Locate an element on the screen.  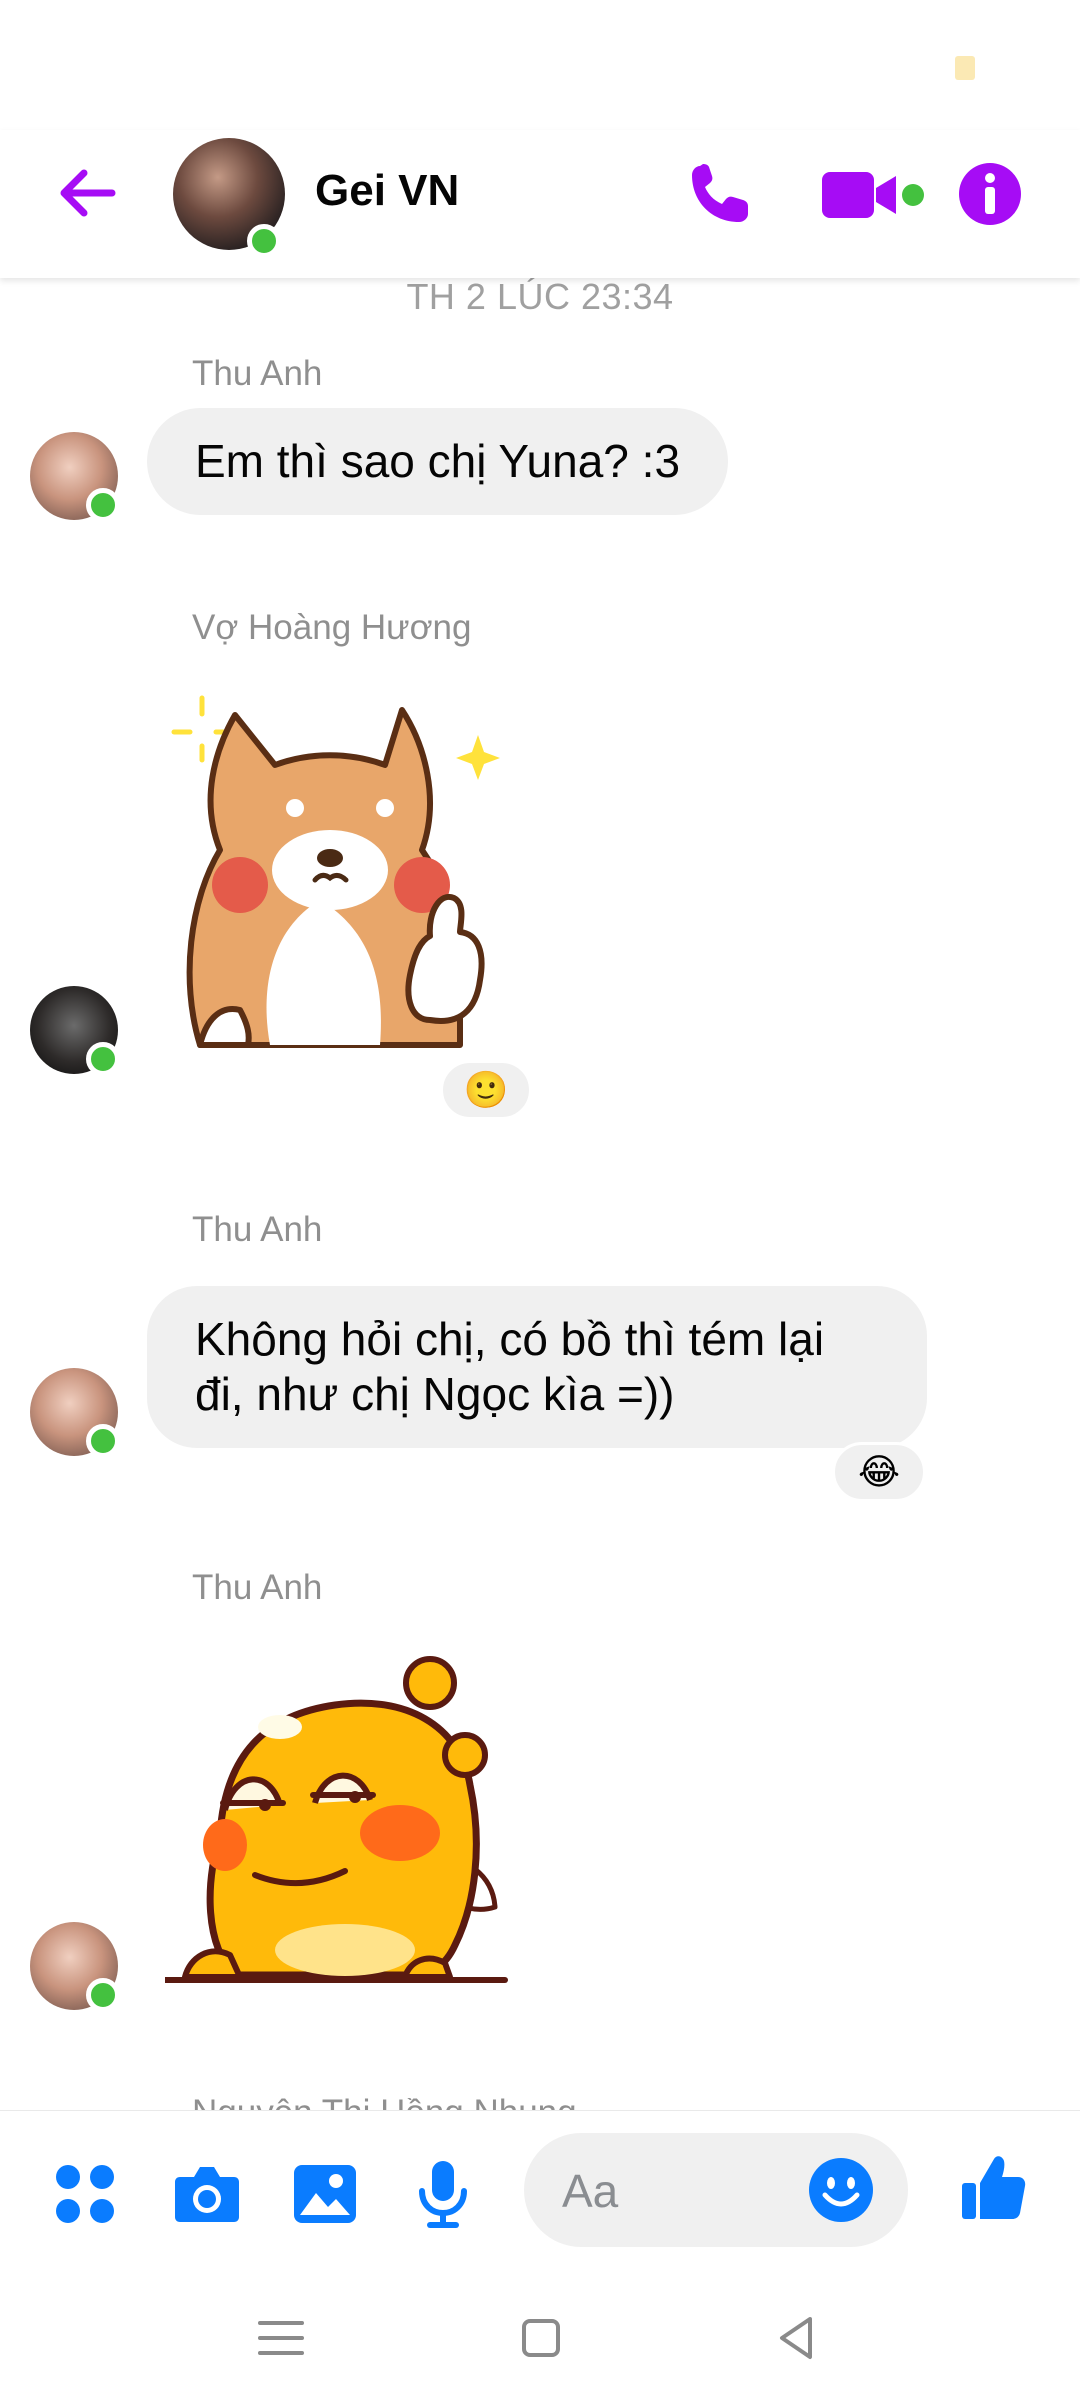
message-line: Không hỏi chị, có bồ thì tém lại is located at coordinates (510, 1339).